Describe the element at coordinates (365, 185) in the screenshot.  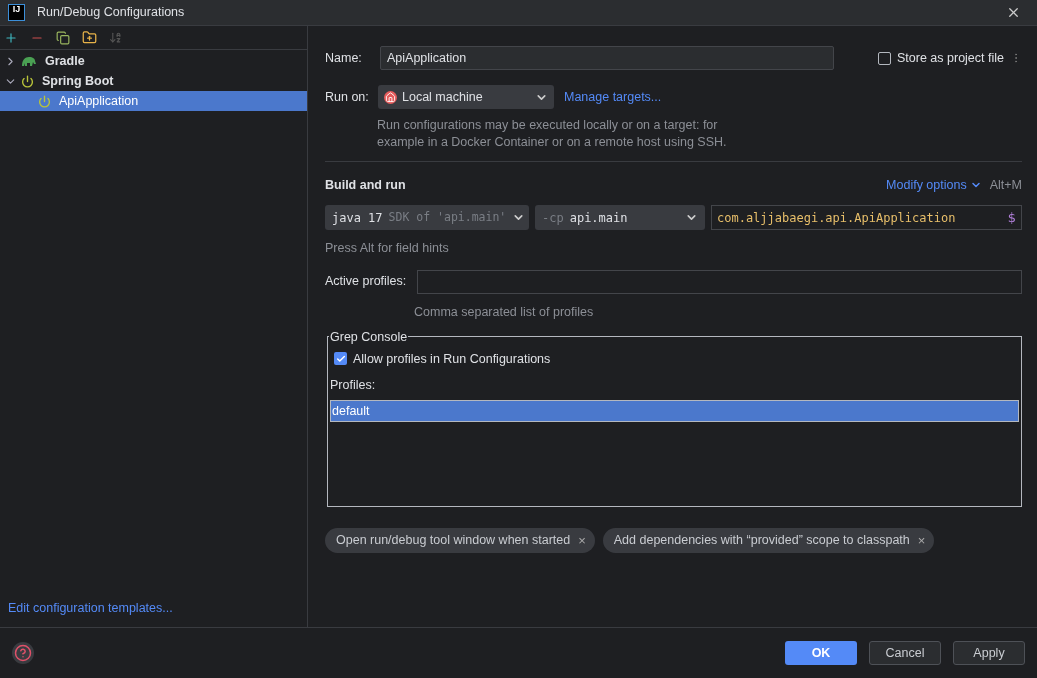
I see `section-title: Build and run` at that location.